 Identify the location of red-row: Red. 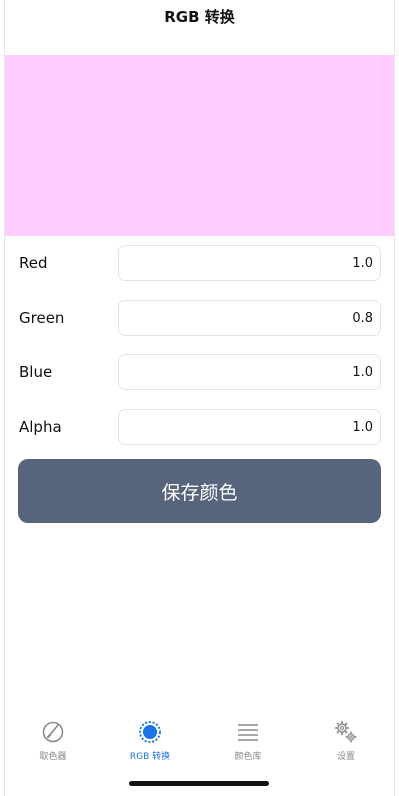
(199, 264).